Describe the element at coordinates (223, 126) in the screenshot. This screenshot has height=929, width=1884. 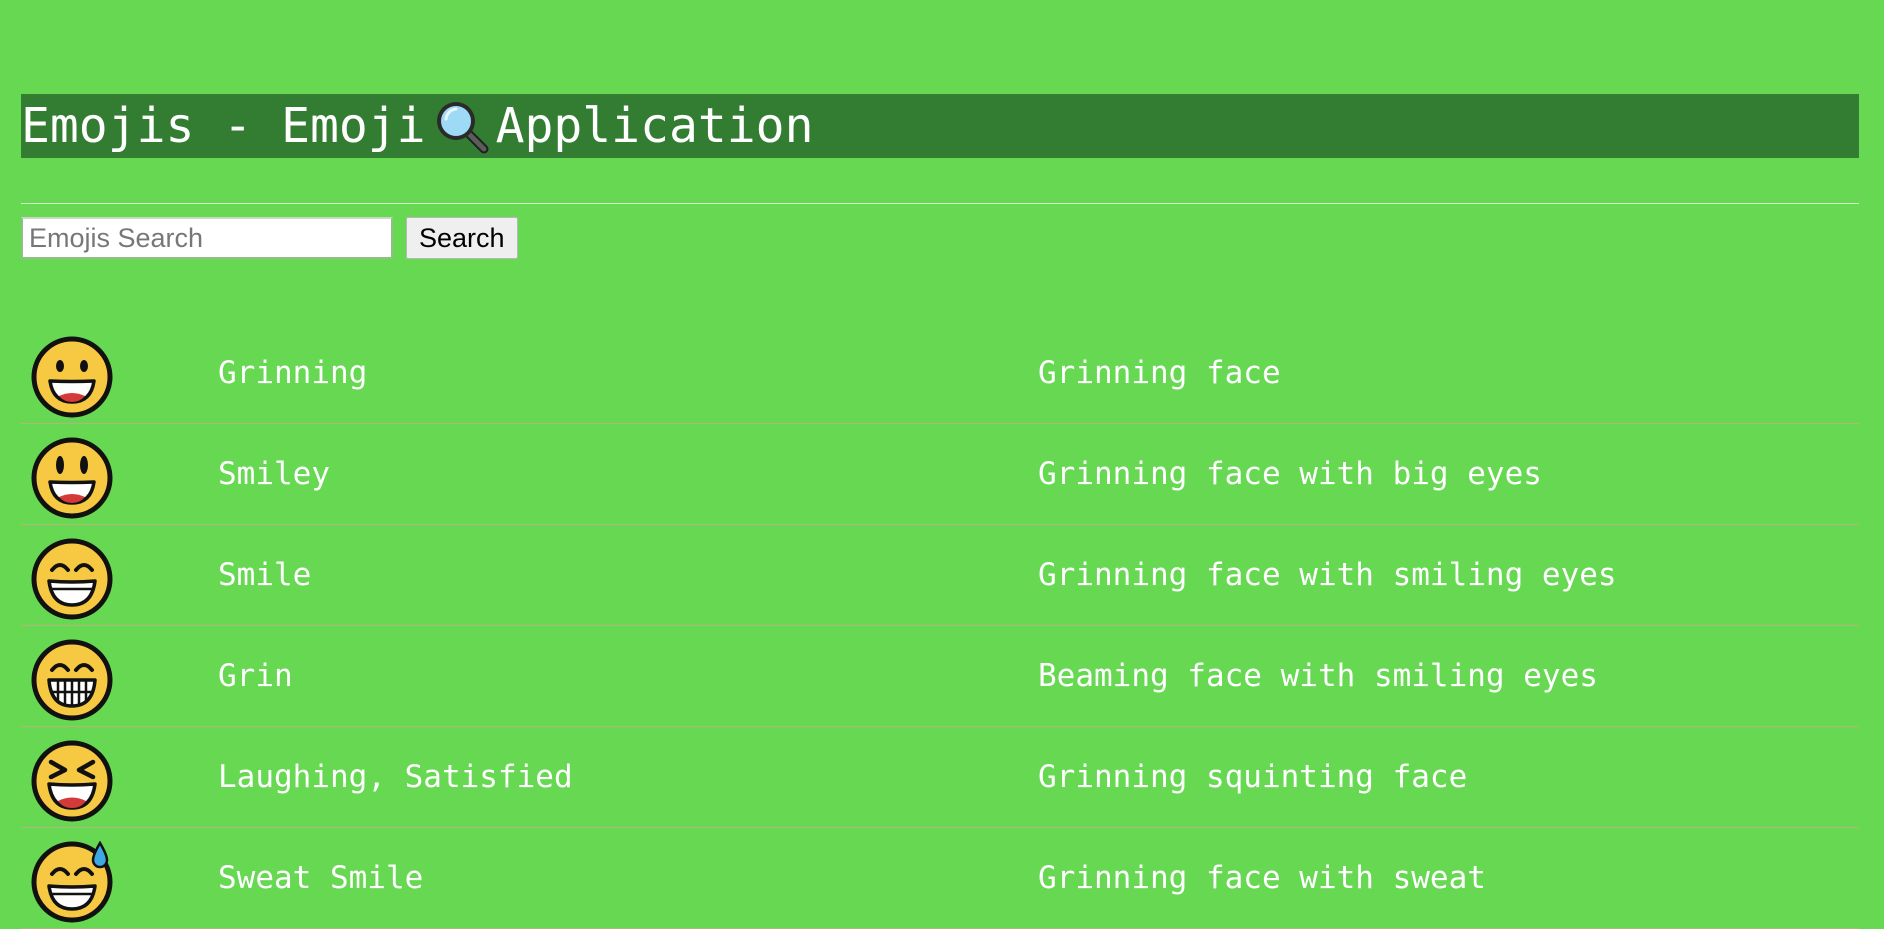
I see `title-prefix: Emojis - Emoji` at that location.